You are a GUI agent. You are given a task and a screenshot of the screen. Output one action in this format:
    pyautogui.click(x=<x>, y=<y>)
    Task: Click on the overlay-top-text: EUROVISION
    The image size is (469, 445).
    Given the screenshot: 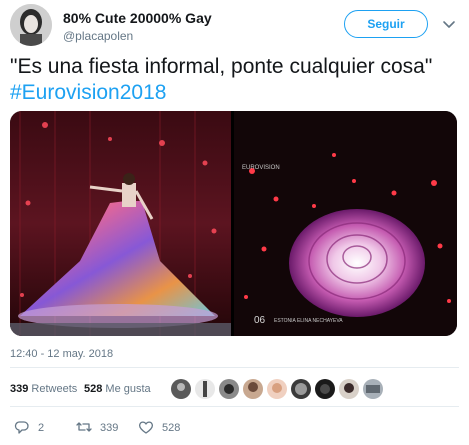 What is the action you would take?
    pyautogui.click(x=261, y=168)
    